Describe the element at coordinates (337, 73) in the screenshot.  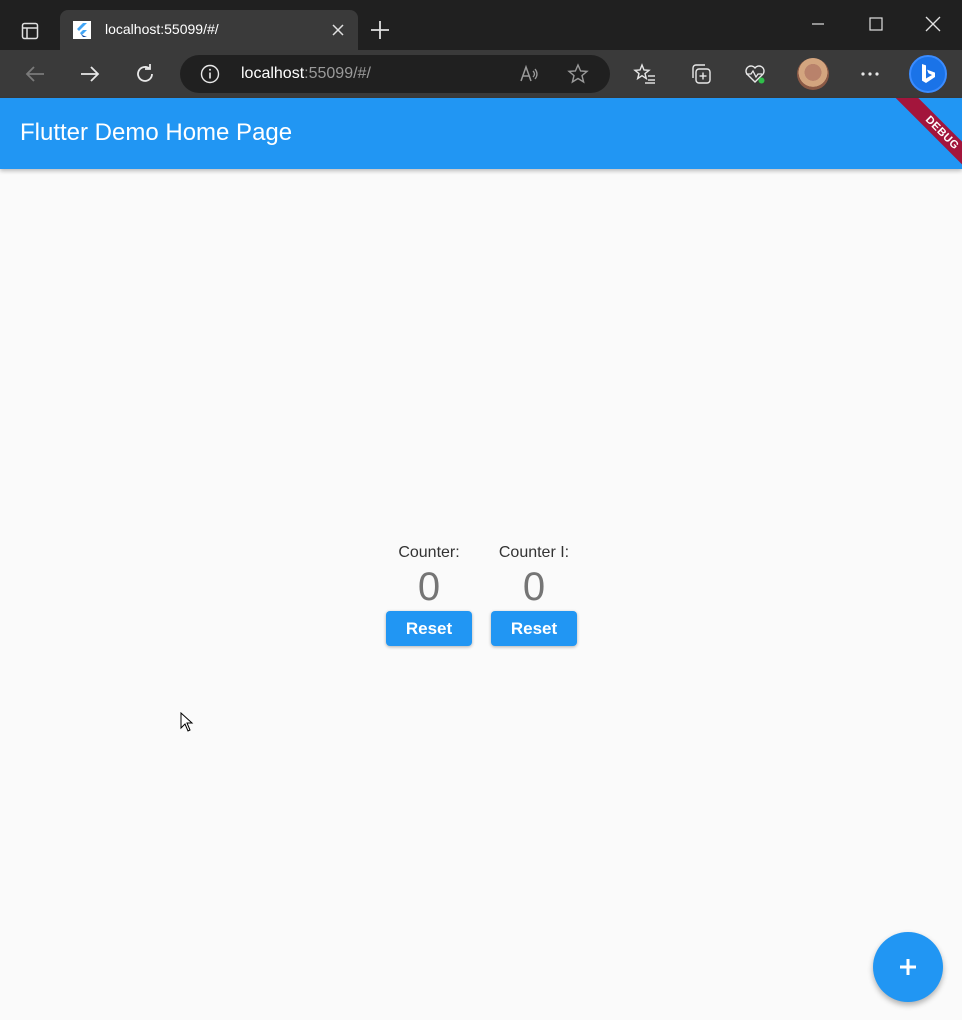
I see `url-rest: :55099/#/` at that location.